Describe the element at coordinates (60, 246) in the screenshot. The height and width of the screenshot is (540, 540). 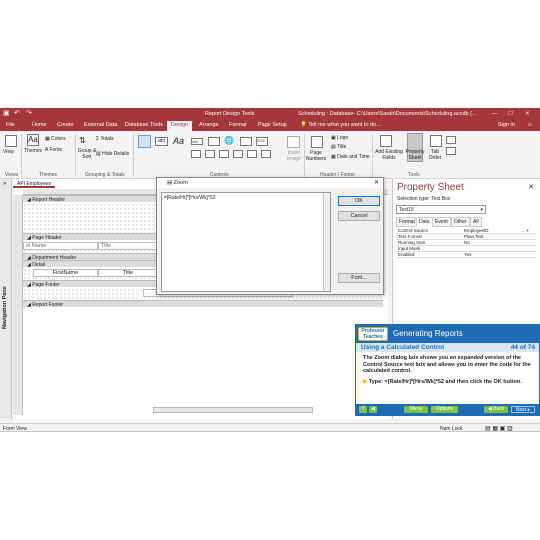
I see `last-name-label: st Name` at that location.